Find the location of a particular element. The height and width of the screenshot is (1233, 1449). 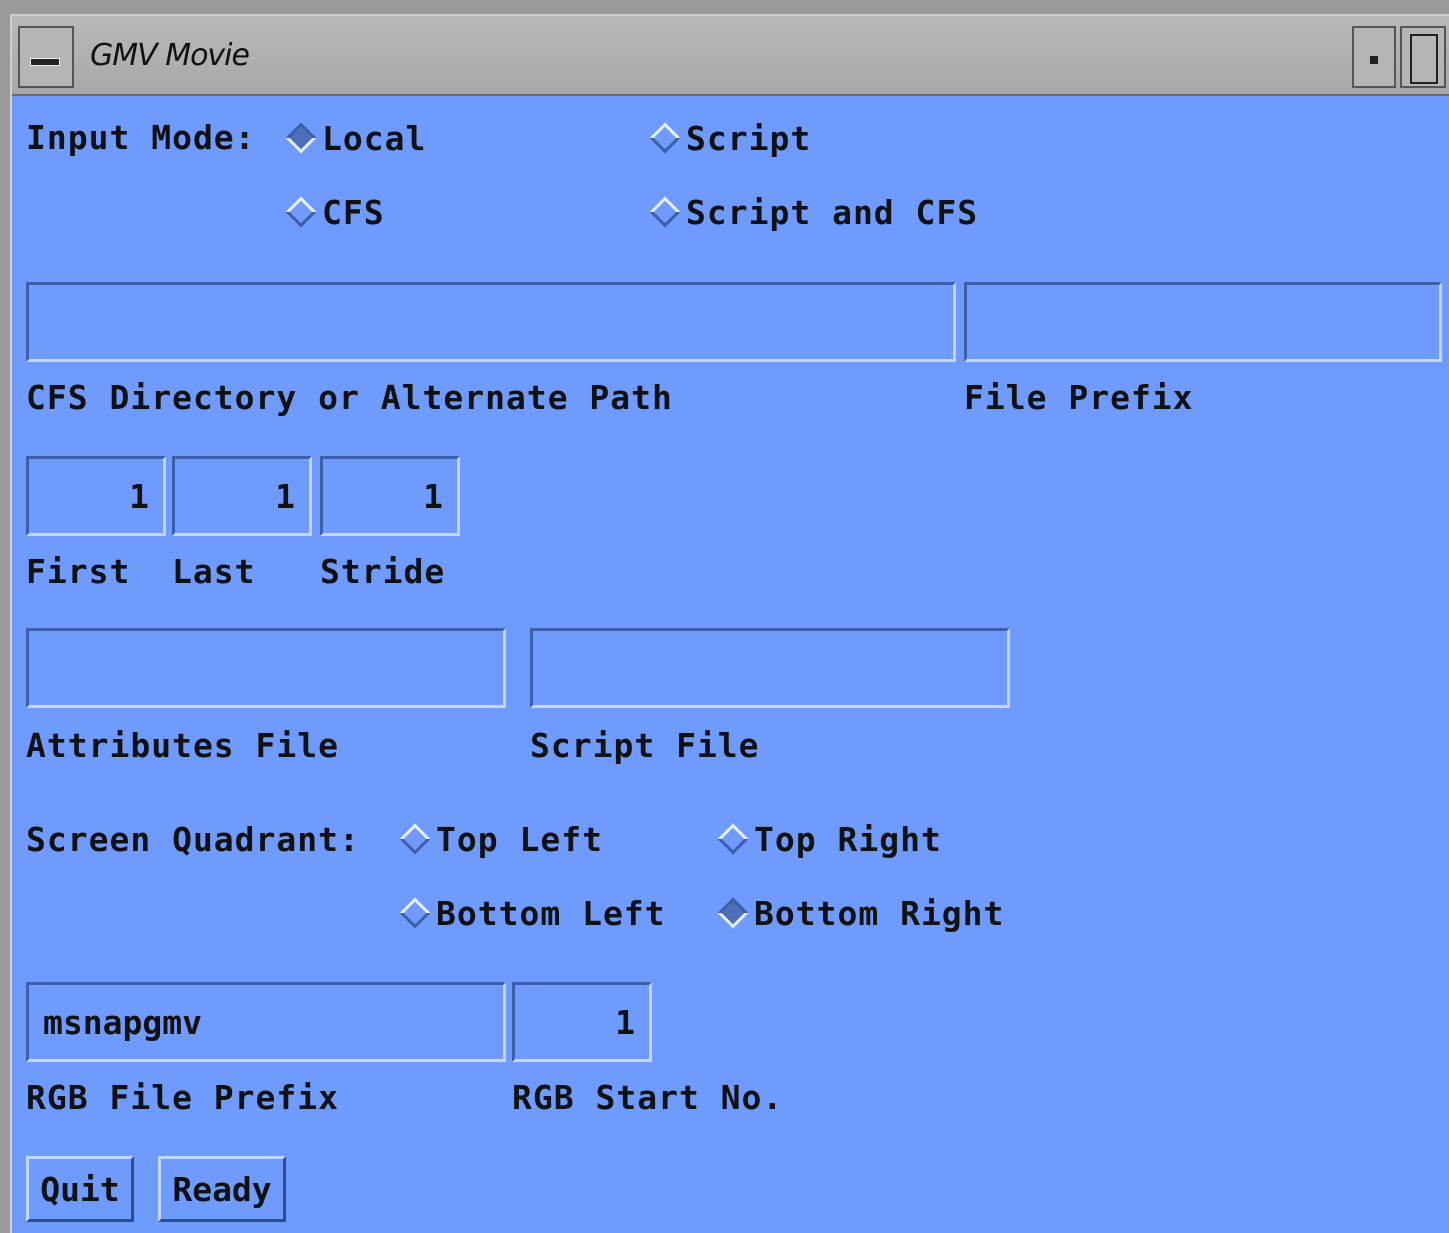

input-mode-cfs-radio: CFS is located at coordinates (334, 212).